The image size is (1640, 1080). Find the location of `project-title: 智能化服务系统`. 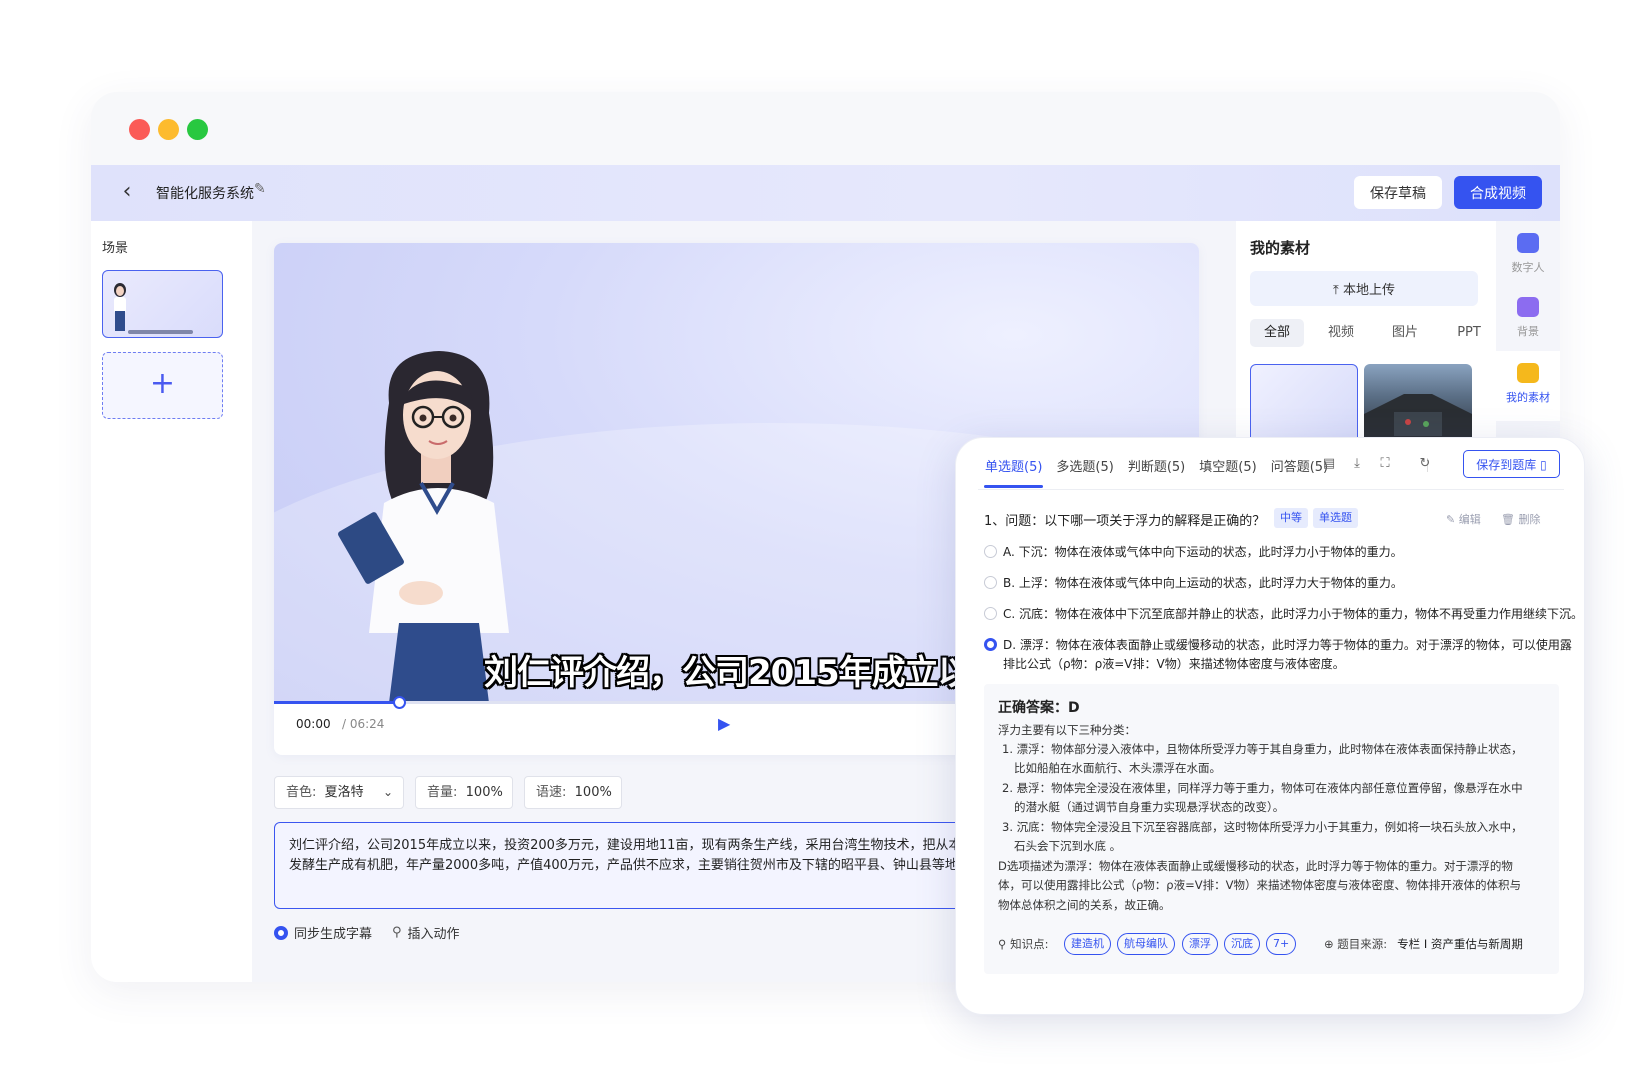

project-title: 智能化服务系统 is located at coordinates (205, 194).